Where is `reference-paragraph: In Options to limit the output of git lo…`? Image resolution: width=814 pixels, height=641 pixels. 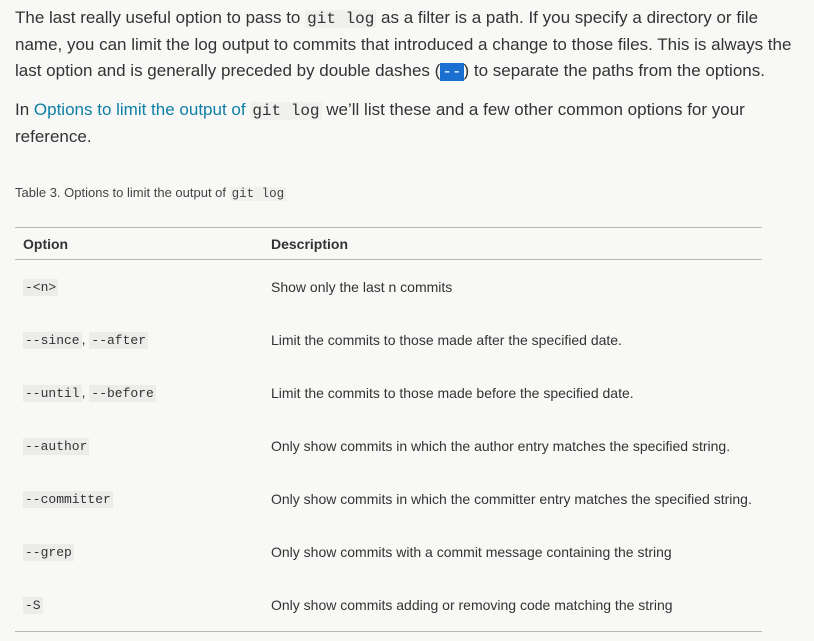
reference-paragraph: In Options to limit the output of git lo… is located at coordinates (412, 123).